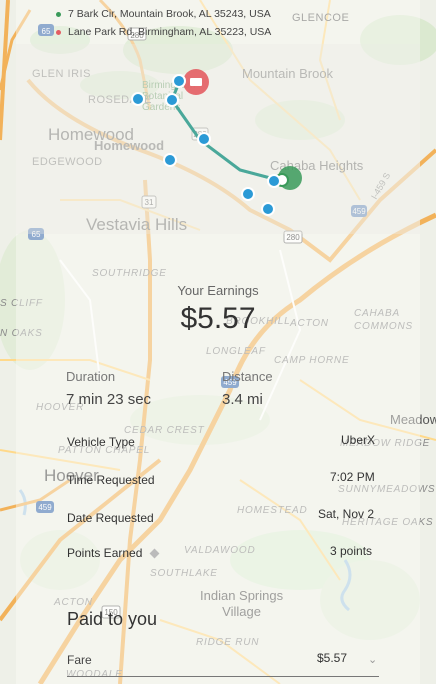 Image resolution: width=436 pixels, height=684 pixels. Describe the element at coordinates (58, 32) in the screenshot. I see `end-dot-icon` at that location.